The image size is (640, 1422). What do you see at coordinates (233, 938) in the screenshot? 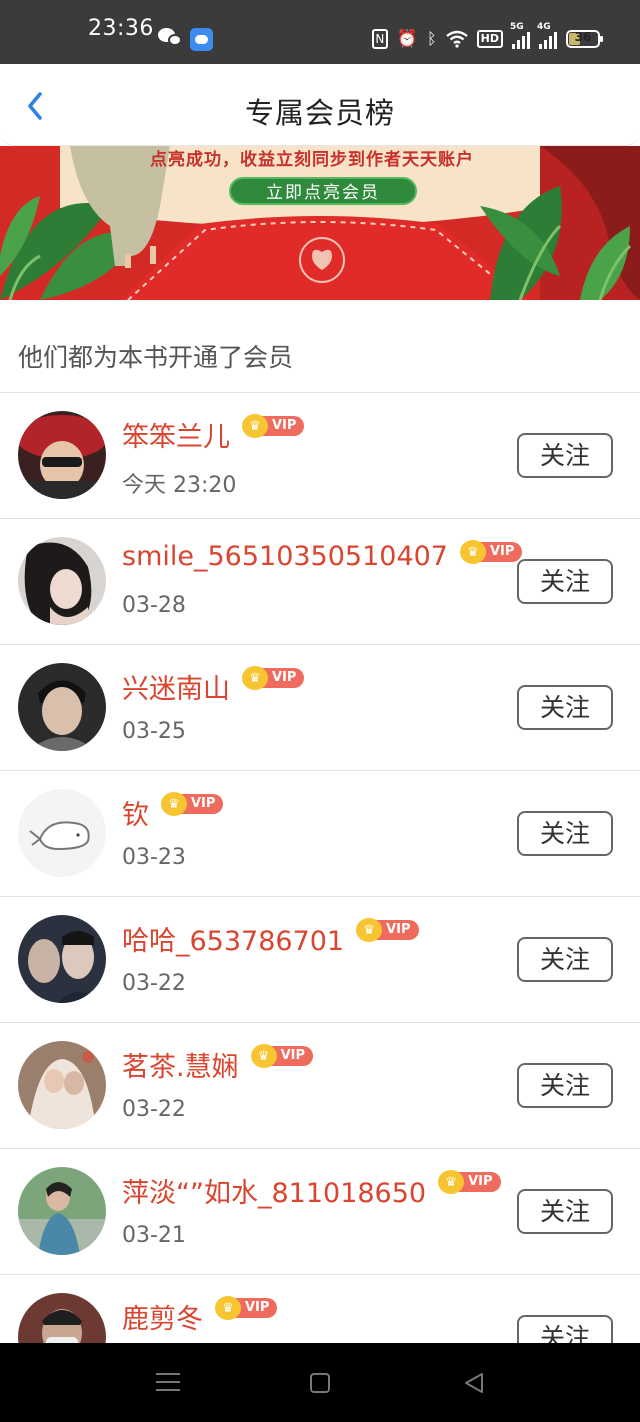
I see `member-name: 哈哈_653786701` at bounding box center [233, 938].